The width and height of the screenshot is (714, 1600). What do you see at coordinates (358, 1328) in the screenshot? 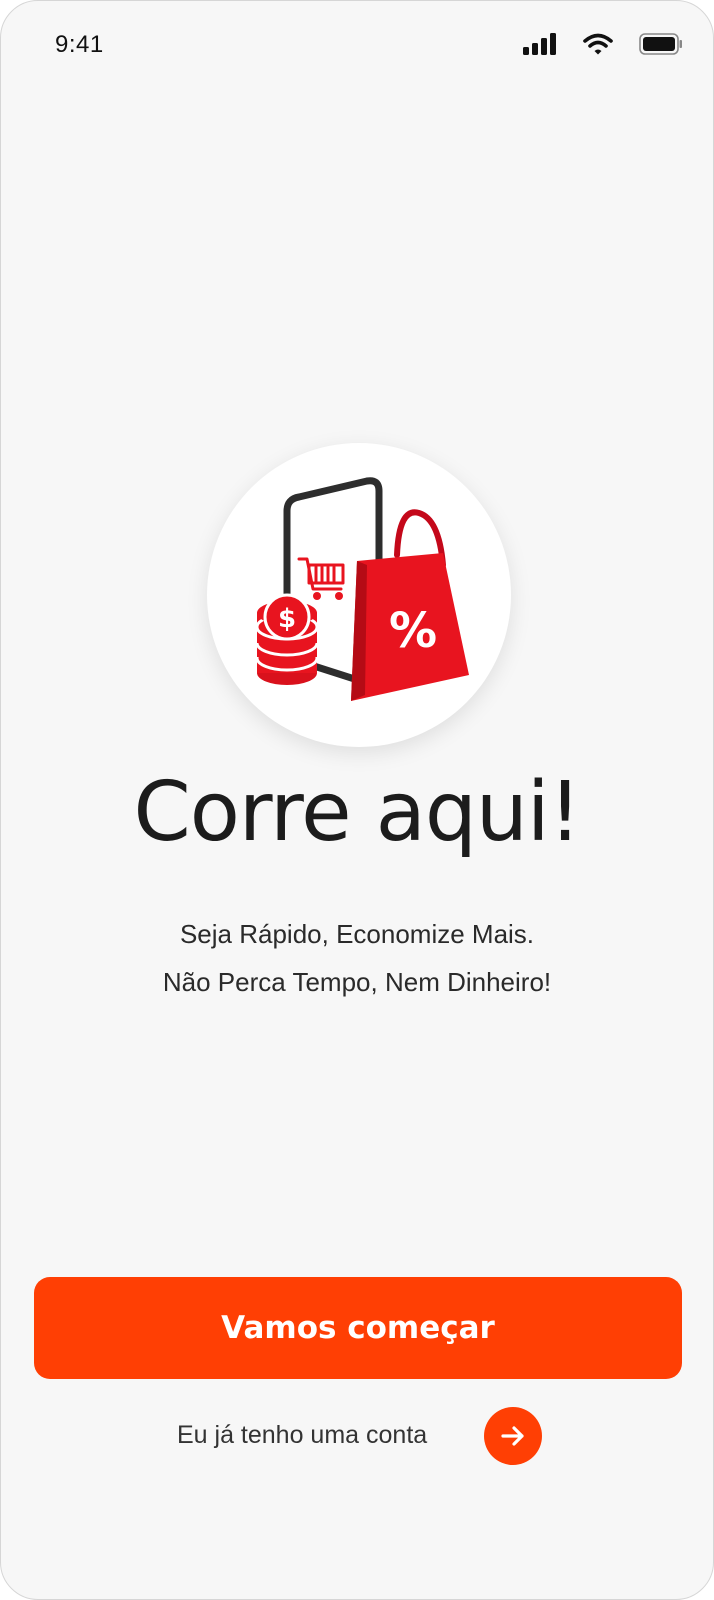
I see `get-started-button: Vamos começar` at bounding box center [358, 1328].